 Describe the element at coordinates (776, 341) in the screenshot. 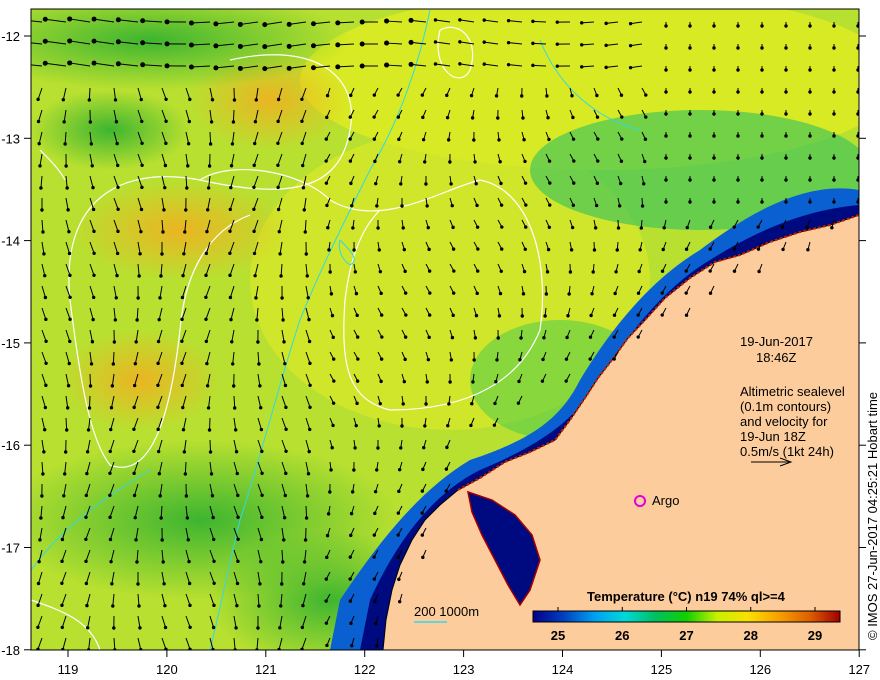

I see `date-label: 19-Jun-2017` at that location.